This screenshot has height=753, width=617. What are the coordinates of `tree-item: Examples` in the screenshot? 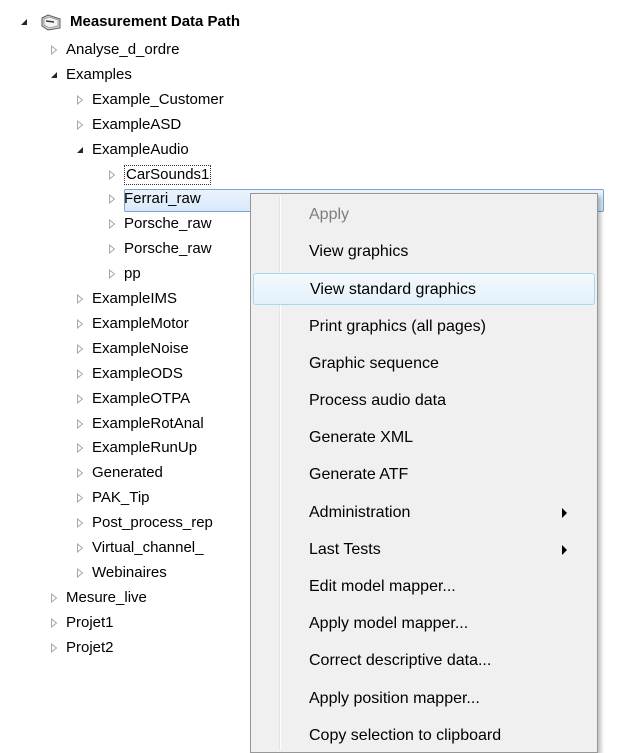 It's located at (308, 75).